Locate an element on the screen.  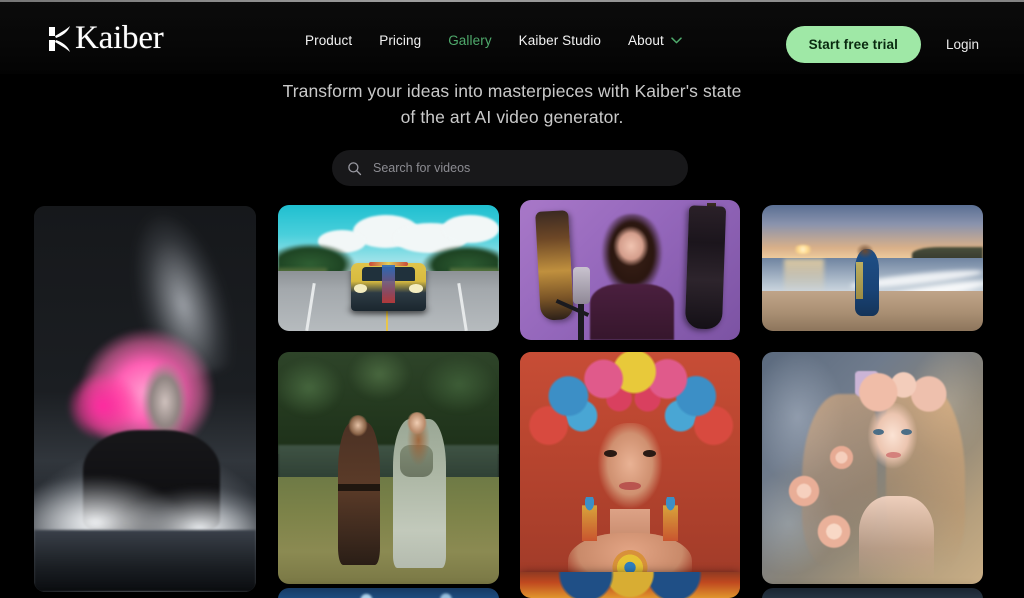
nav-item-product: Product is located at coordinates (328, 40).